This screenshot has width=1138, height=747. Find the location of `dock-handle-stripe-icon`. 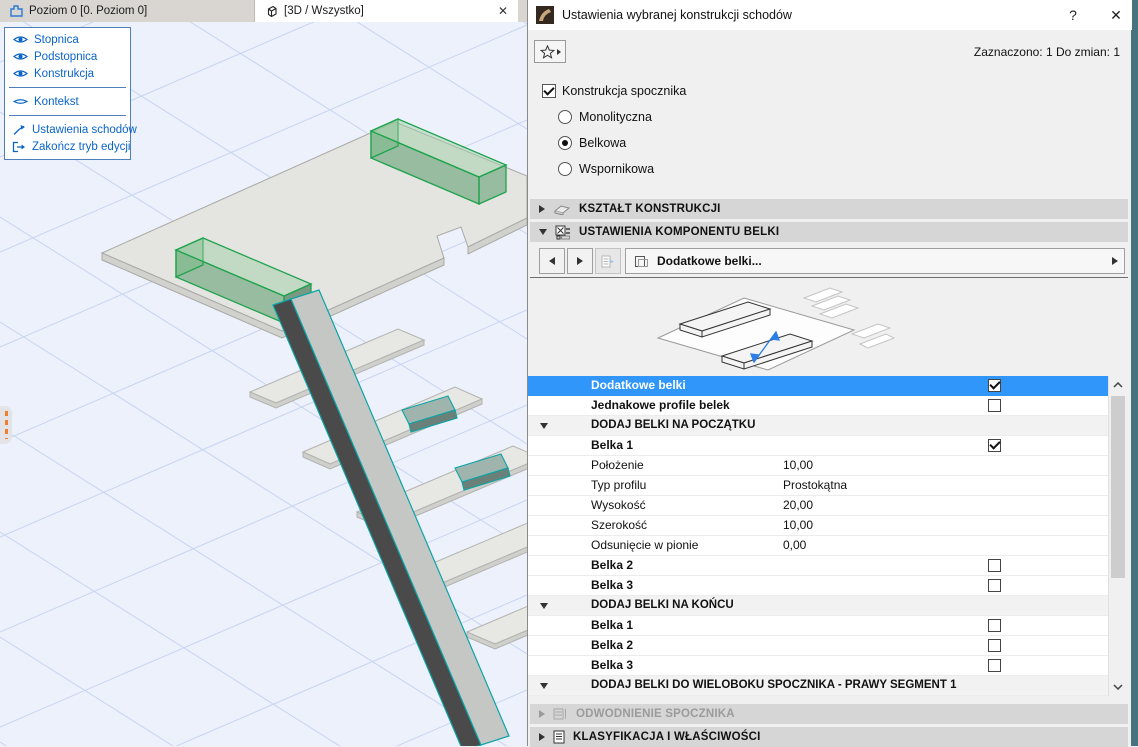

dock-handle-stripe-icon is located at coordinates (6, 425).